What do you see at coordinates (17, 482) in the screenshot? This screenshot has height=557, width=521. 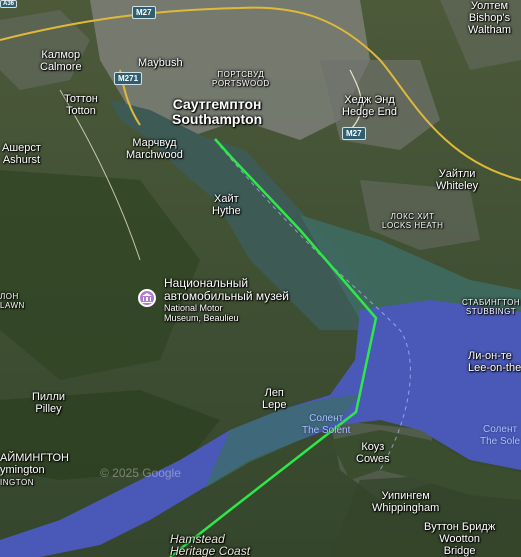 I see `place-lymington-label: INGTON` at bounding box center [17, 482].